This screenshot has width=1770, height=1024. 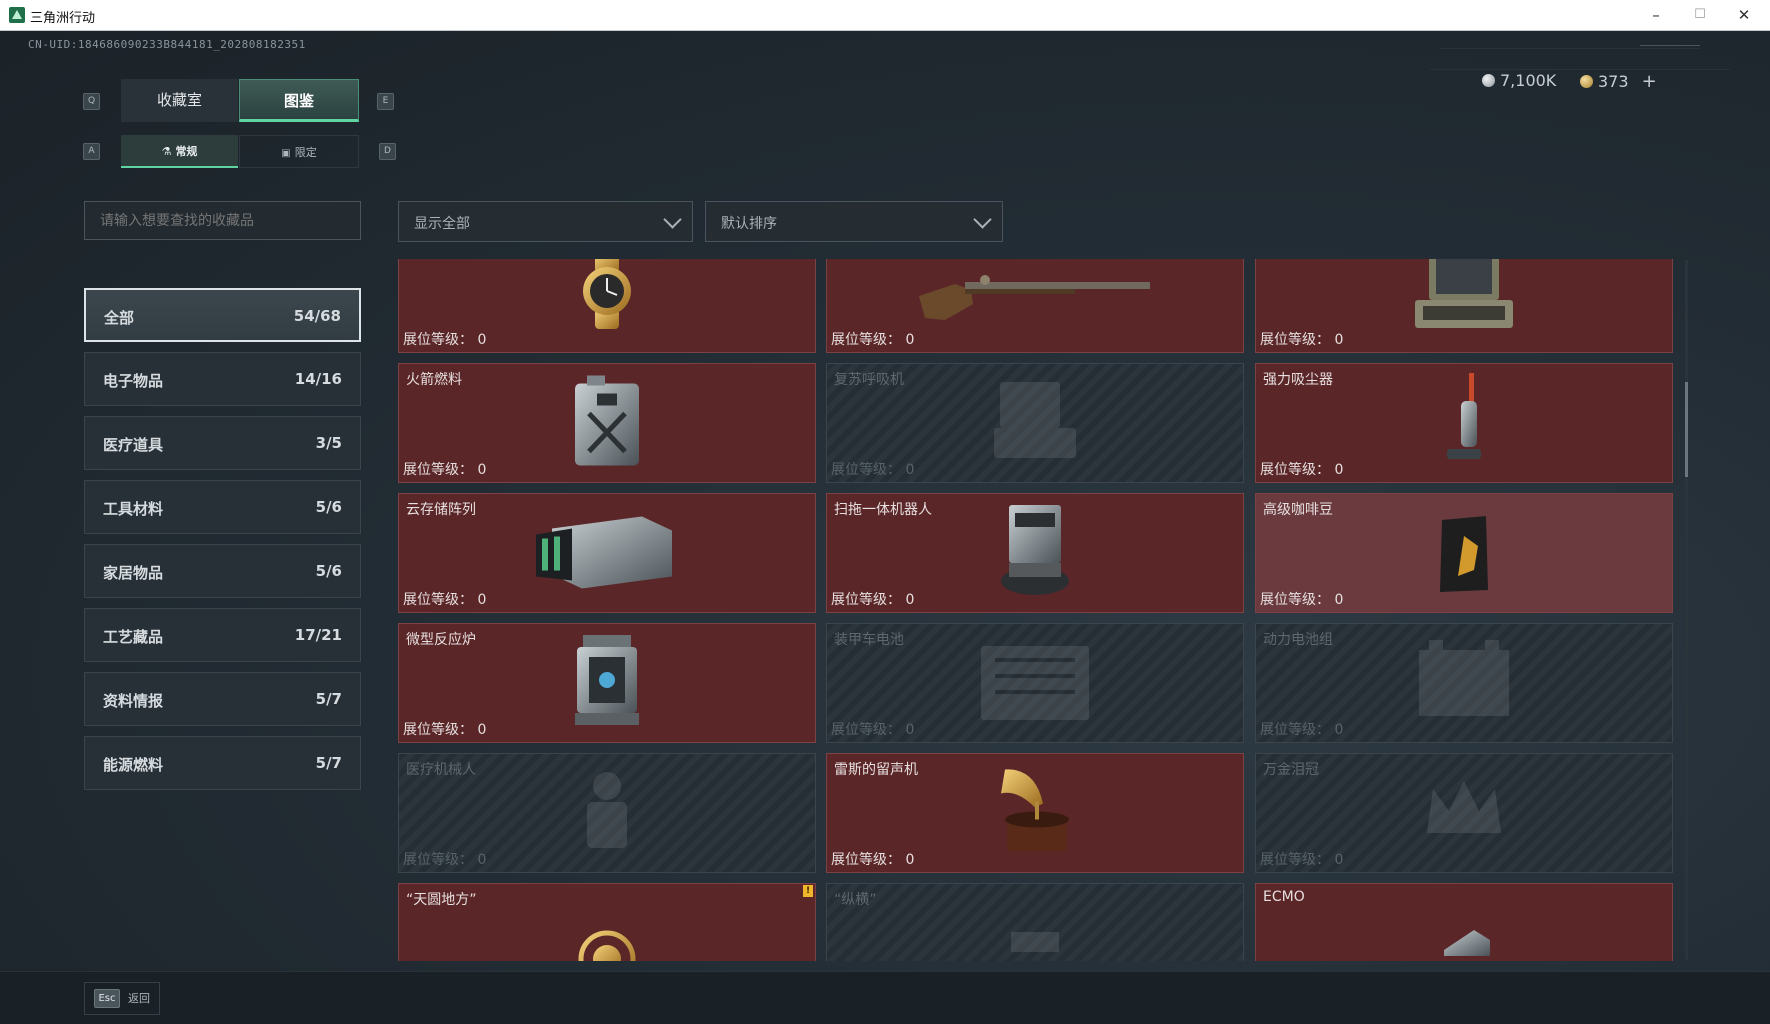 What do you see at coordinates (222, 635) in the screenshot?
I see `category-item: 工艺藏品 17/21` at bounding box center [222, 635].